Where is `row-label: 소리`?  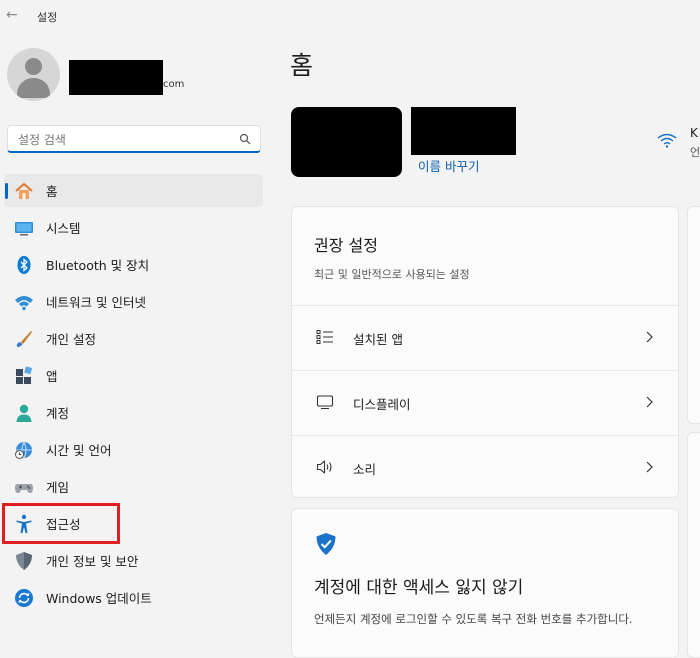 row-label: 소리 is located at coordinates (365, 469).